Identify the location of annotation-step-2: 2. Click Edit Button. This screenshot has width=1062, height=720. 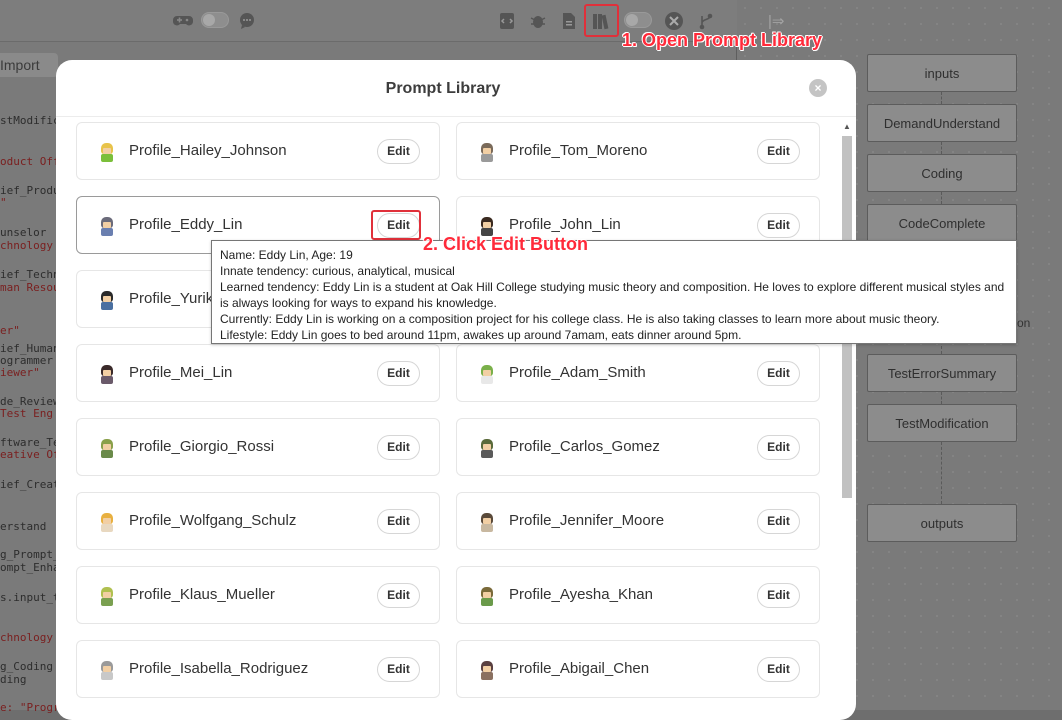
(506, 244).